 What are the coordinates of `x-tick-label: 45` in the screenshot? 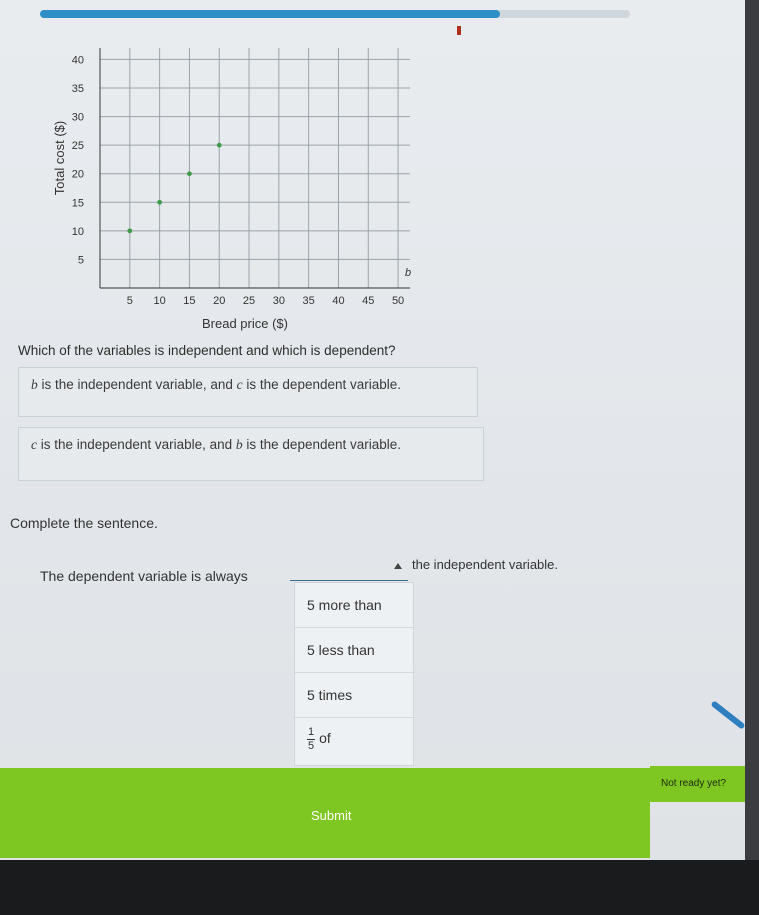 It's located at (368, 301).